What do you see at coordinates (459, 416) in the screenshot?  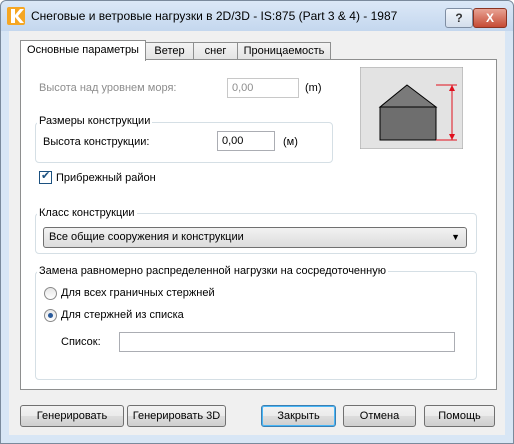 I see `help-button: Помощь` at bounding box center [459, 416].